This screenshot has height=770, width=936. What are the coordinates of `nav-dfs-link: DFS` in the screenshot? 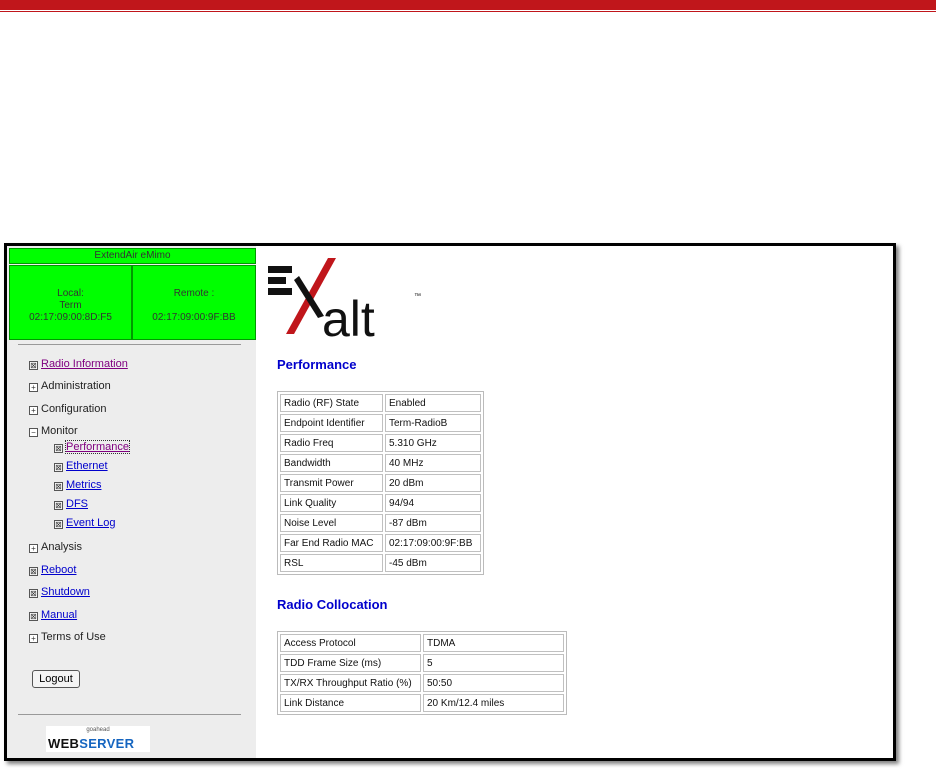 It's located at (77, 504).